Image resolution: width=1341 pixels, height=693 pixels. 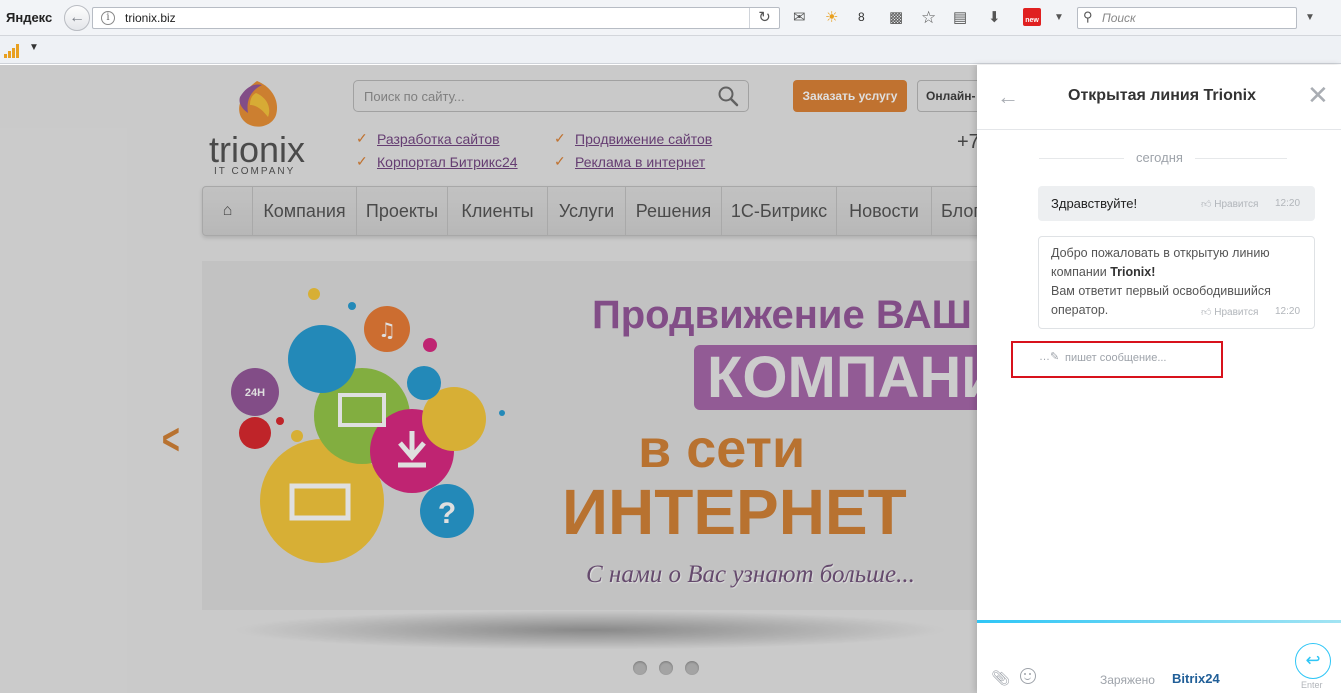 What do you see at coordinates (1032, 20) in the screenshot?
I see `news-badge-label: new` at bounding box center [1032, 20].